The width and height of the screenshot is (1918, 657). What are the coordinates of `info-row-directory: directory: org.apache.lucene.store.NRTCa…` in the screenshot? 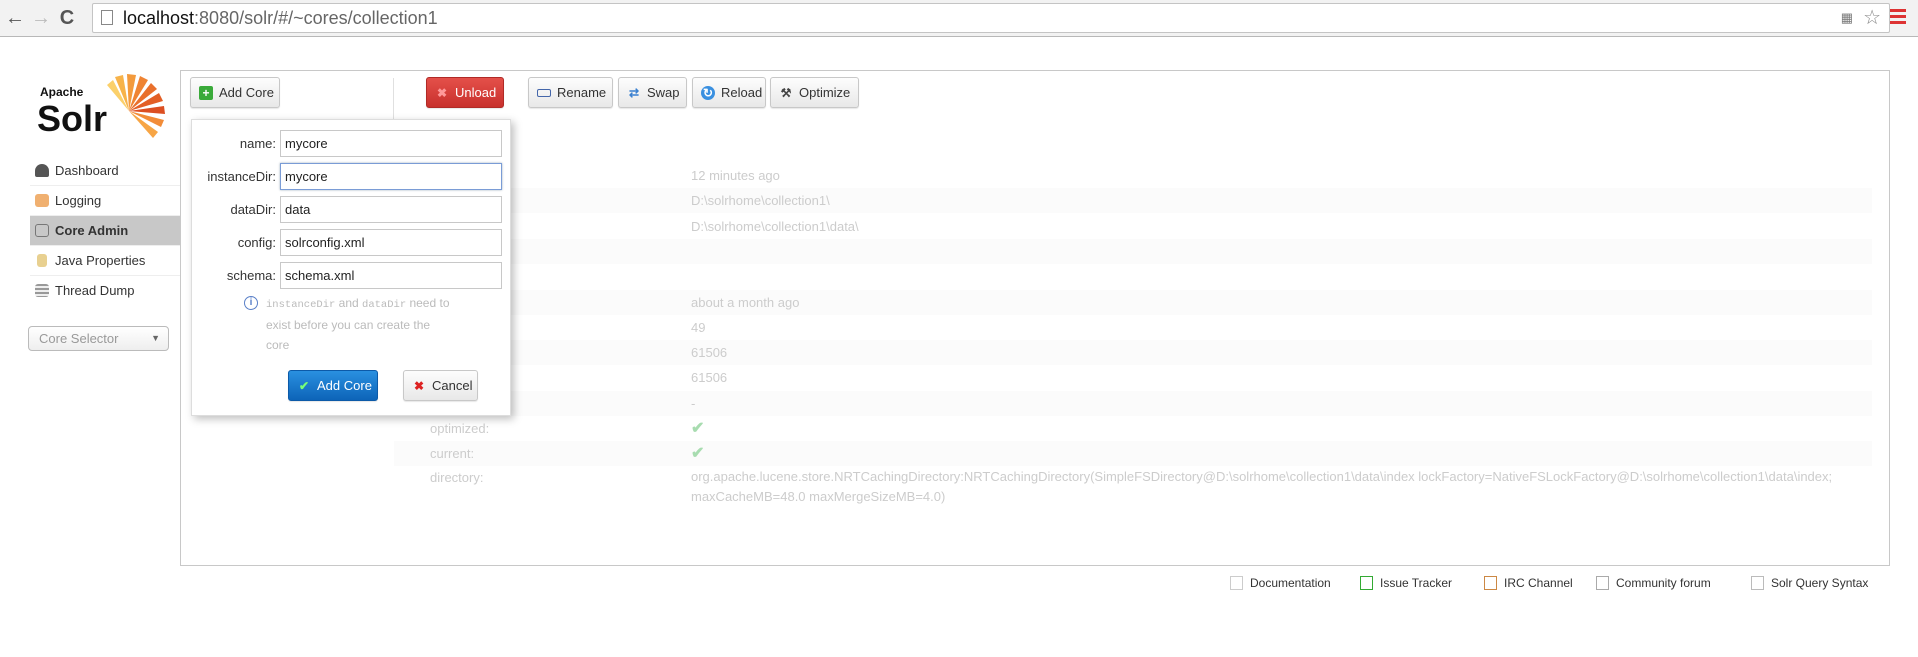 It's located at (1131, 486).